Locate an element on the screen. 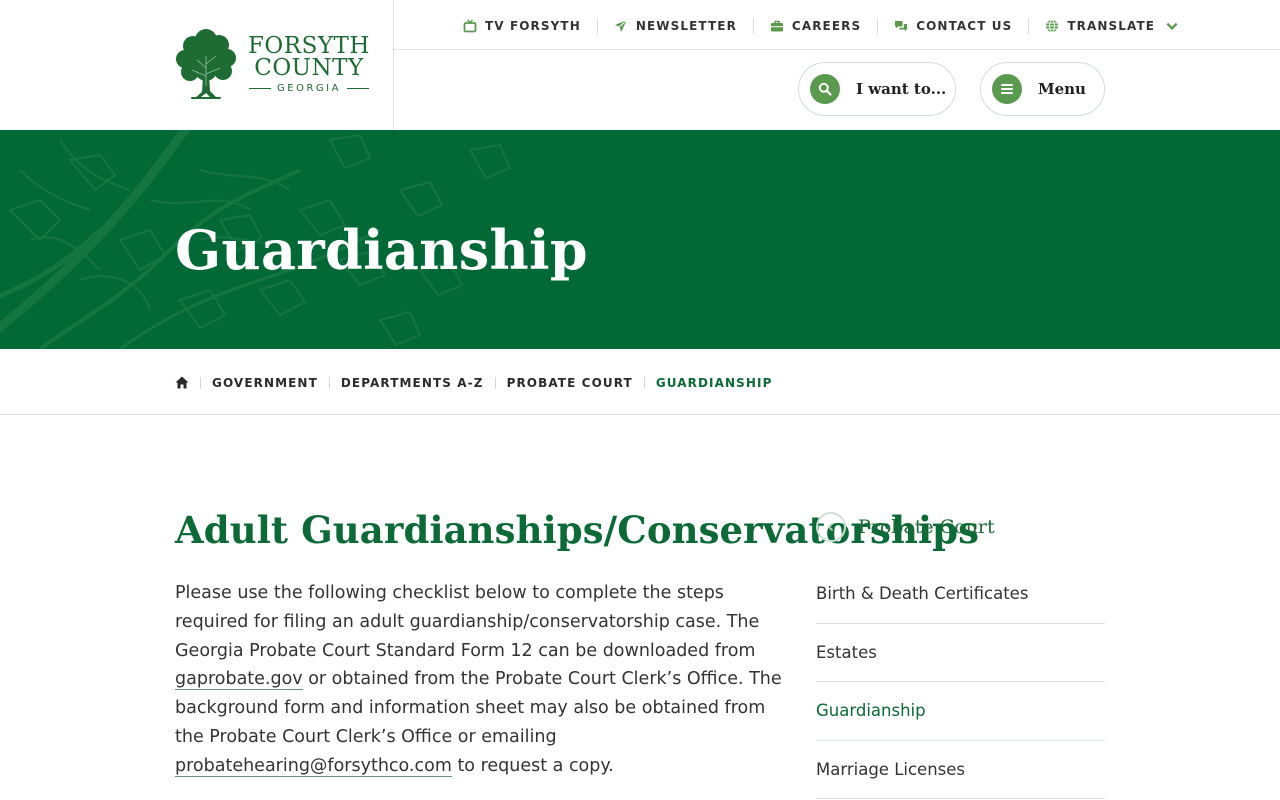 Image resolution: width=1280 pixels, height=800 pixels. home-icon is located at coordinates (182, 382).